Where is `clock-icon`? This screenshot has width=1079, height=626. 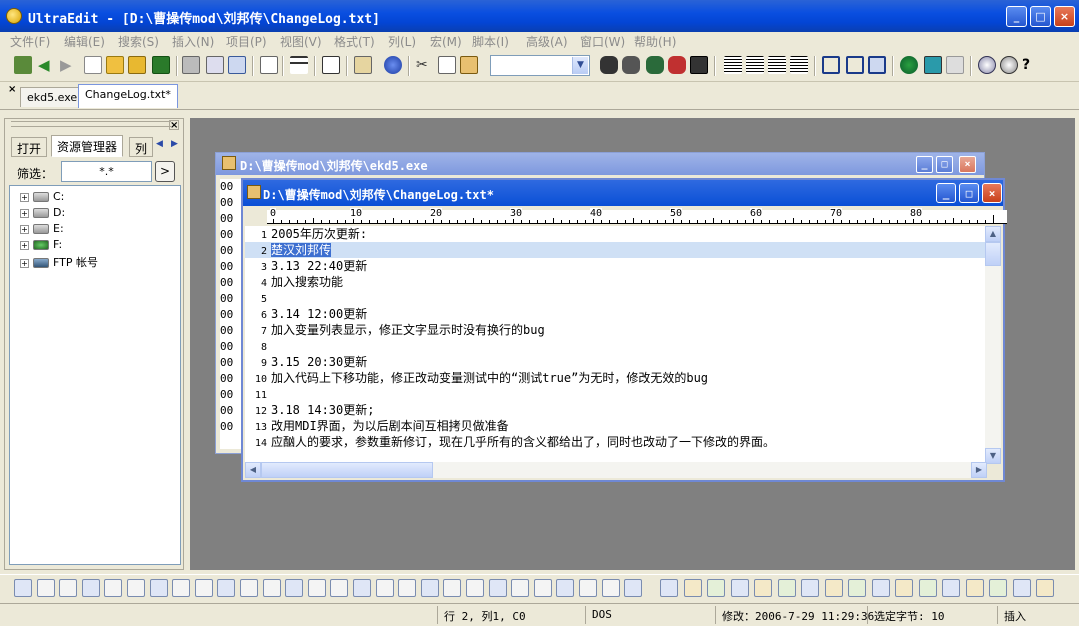
clock-icon is located at coordinates (763, 588).